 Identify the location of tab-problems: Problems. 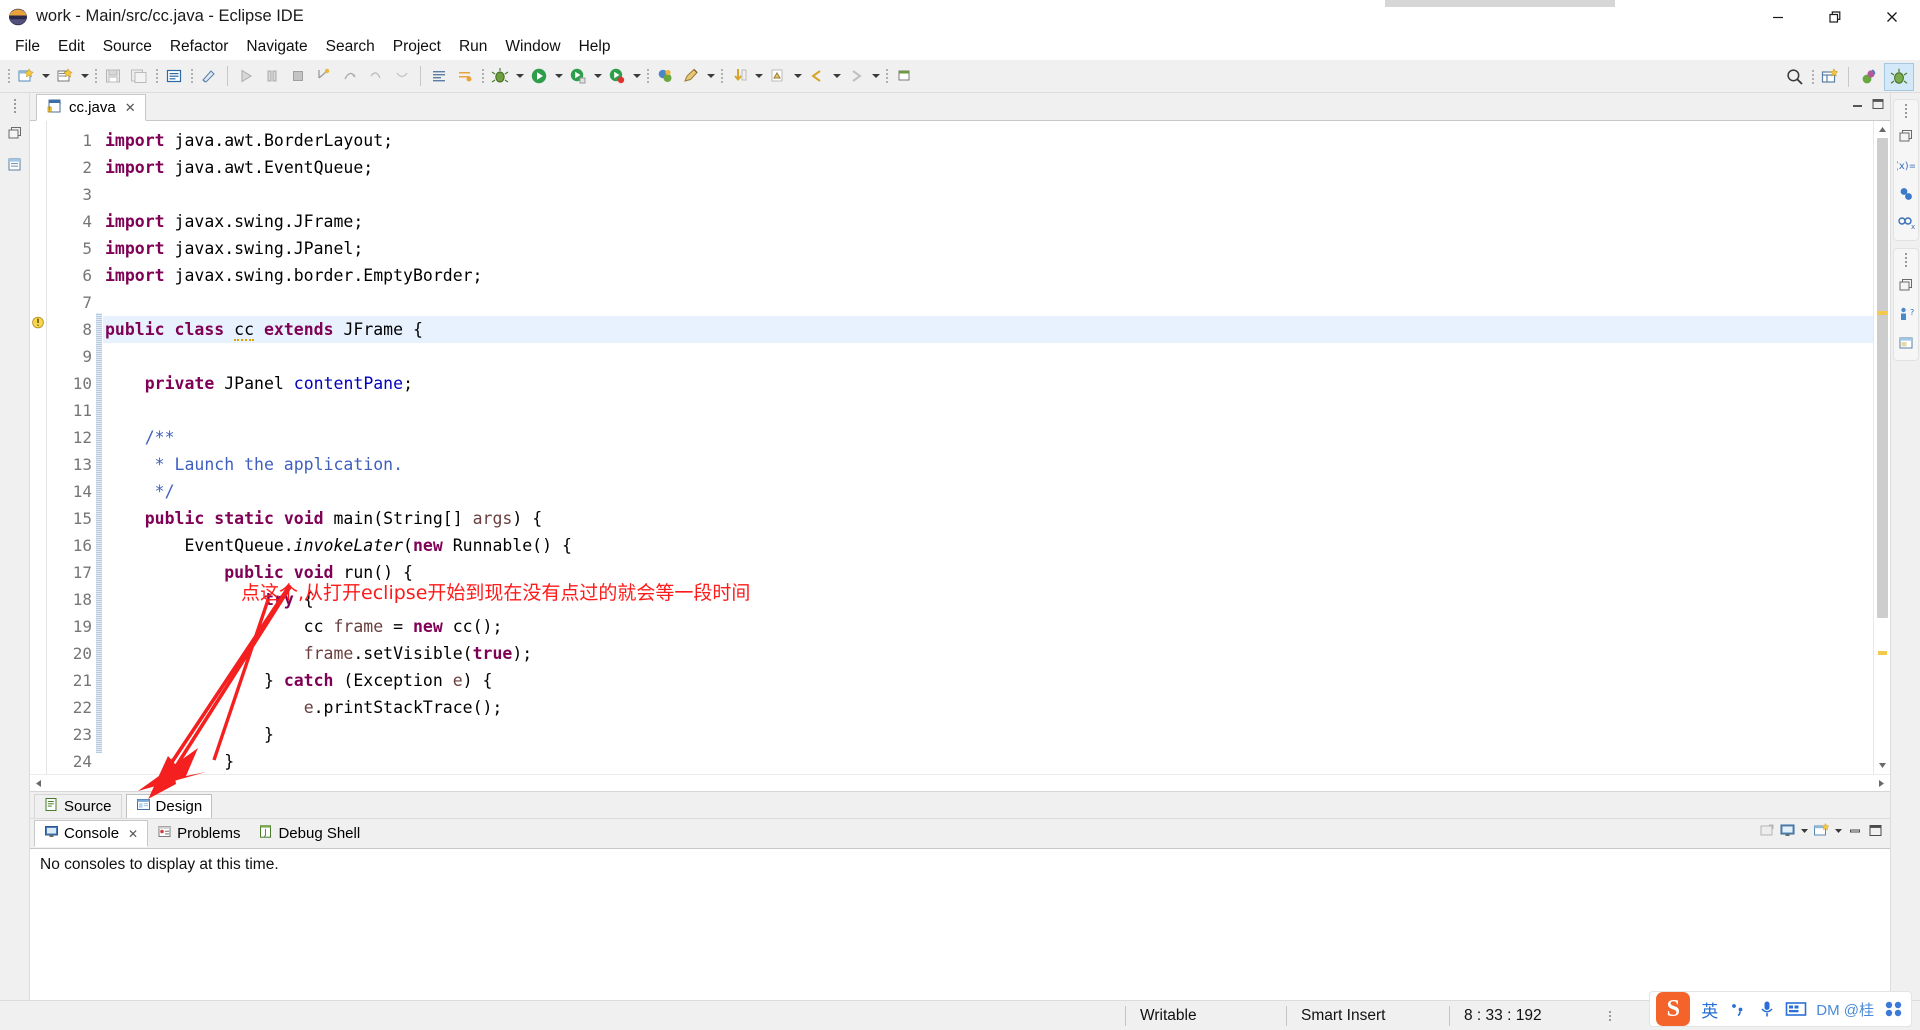
(198, 833).